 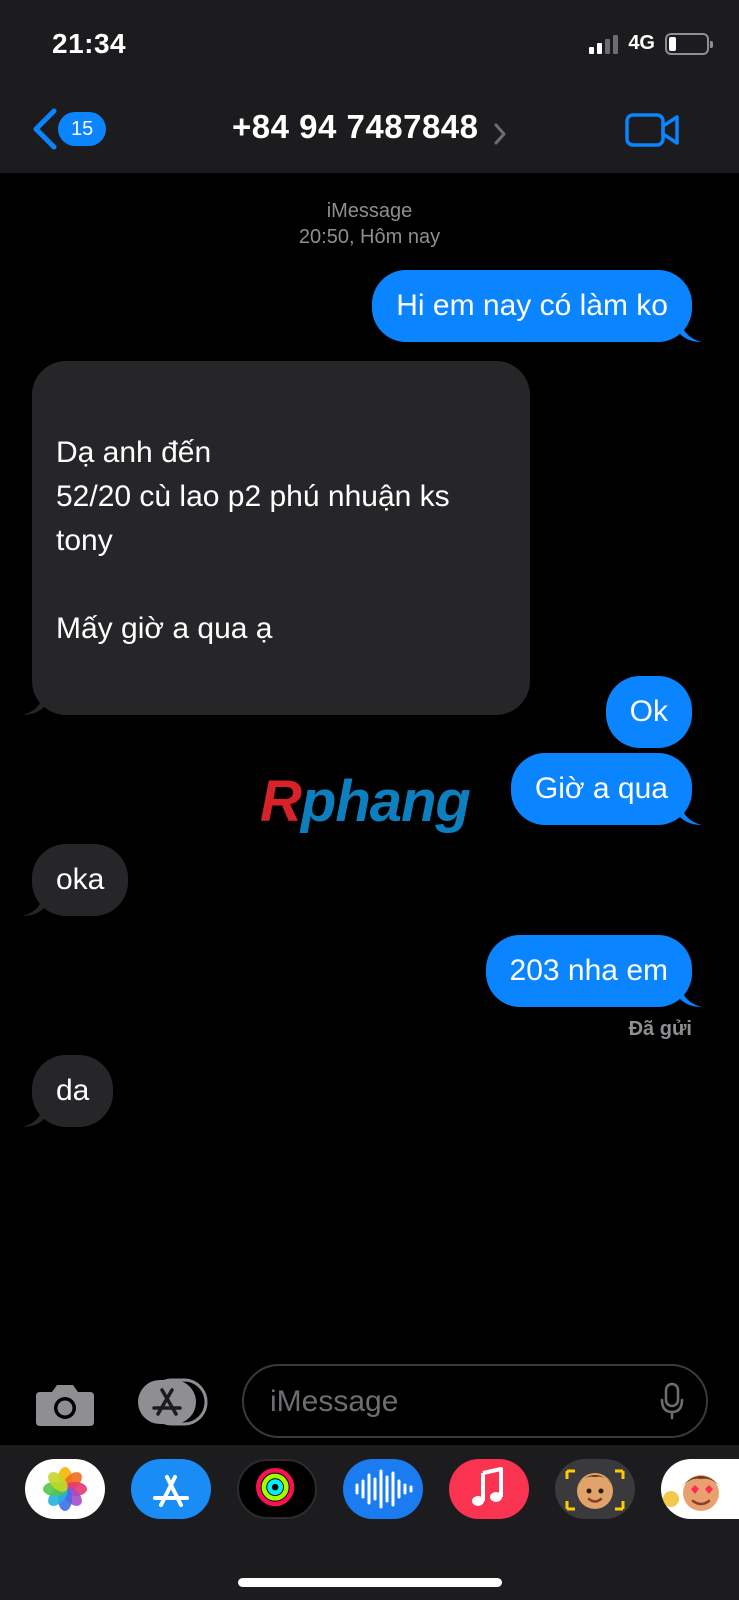 What do you see at coordinates (672, 1401) in the screenshot?
I see `microphone-icon` at bounding box center [672, 1401].